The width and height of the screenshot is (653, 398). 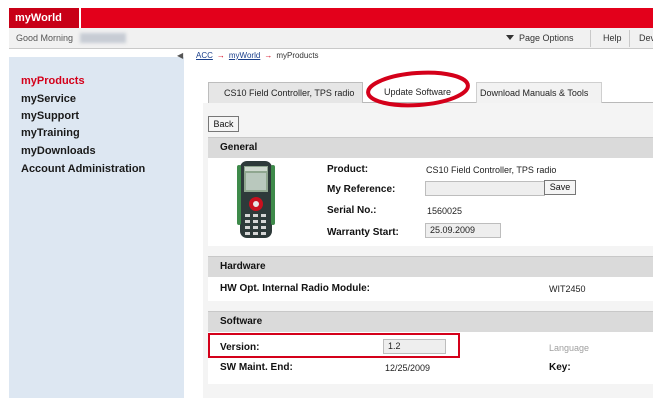 I want to click on radio-module-value: WIT2450, so click(x=567, y=289).